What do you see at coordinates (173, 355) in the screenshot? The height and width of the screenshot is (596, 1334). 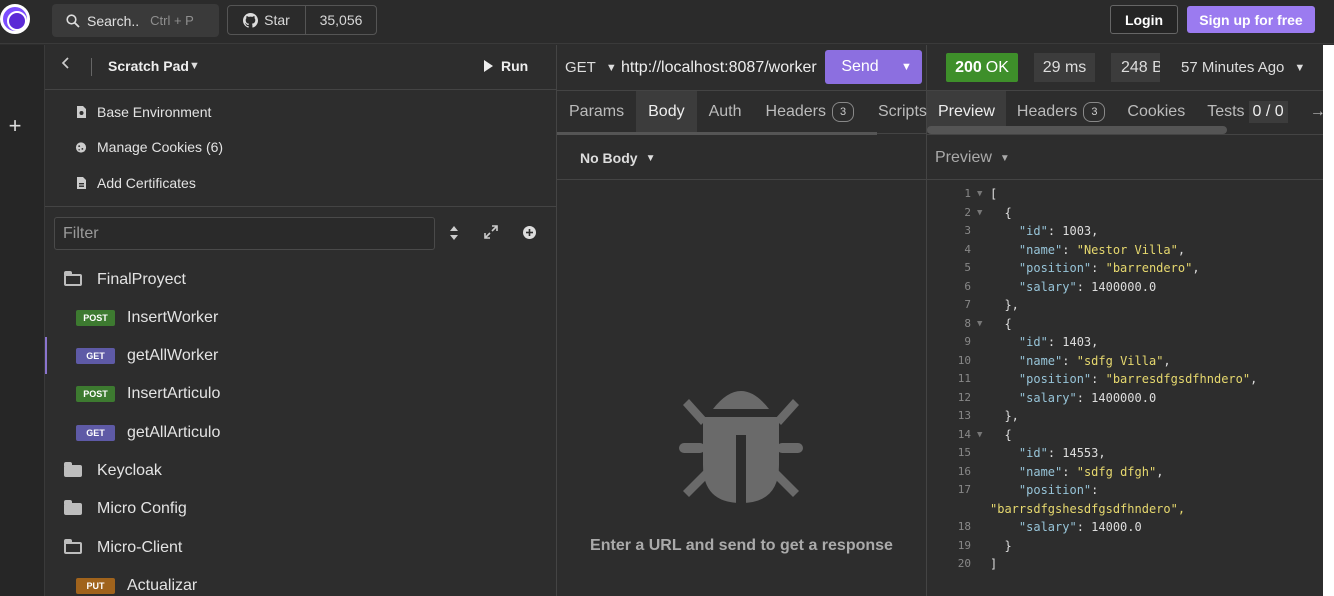 I see `request-label: getAllWorker` at bounding box center [173, 355].